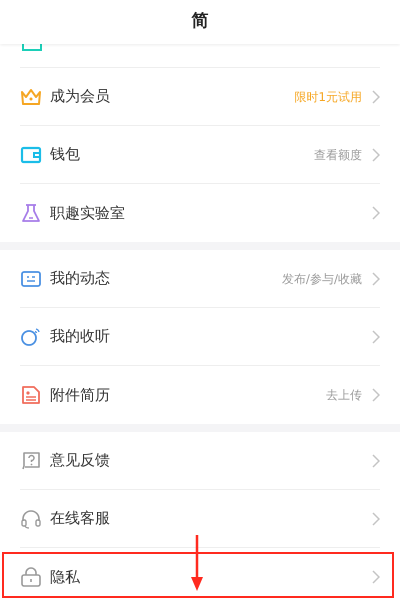 Image resolution: width=400 pixels, height=614 pixels. Describe the element at coordinates (31, 213) in the screenshot. I see `flask-icon` at that location.